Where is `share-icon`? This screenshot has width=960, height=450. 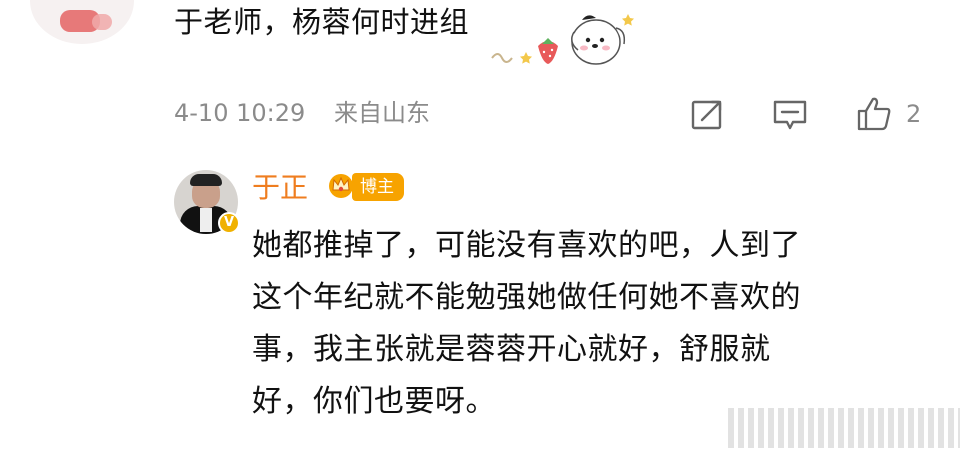
share-icon is located at coordinates (707, 115).